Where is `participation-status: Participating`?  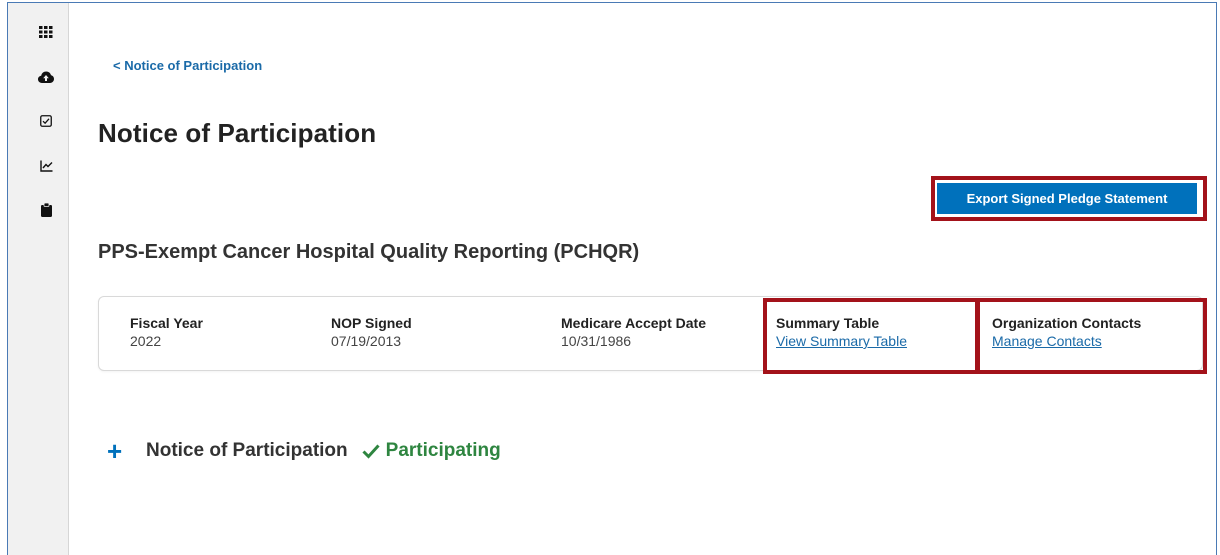
participation-status: Participating is located at coordinates (443, 450).